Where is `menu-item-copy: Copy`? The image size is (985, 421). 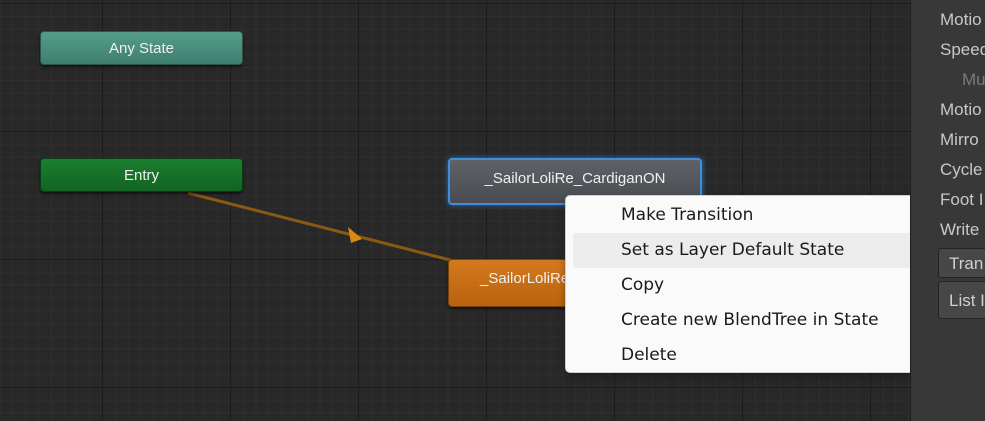 menu-item-copy: Copy is located at coordinates (746, 285).